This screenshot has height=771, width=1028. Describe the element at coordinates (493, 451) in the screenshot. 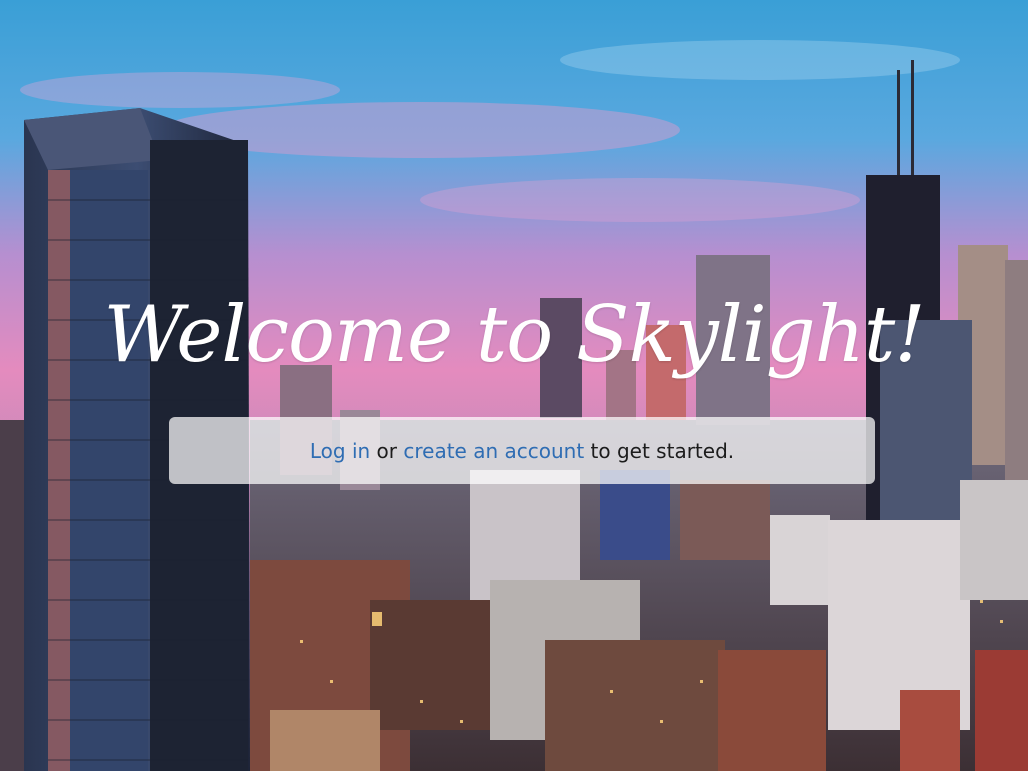

I see `create-account-link: create an account` at that location.